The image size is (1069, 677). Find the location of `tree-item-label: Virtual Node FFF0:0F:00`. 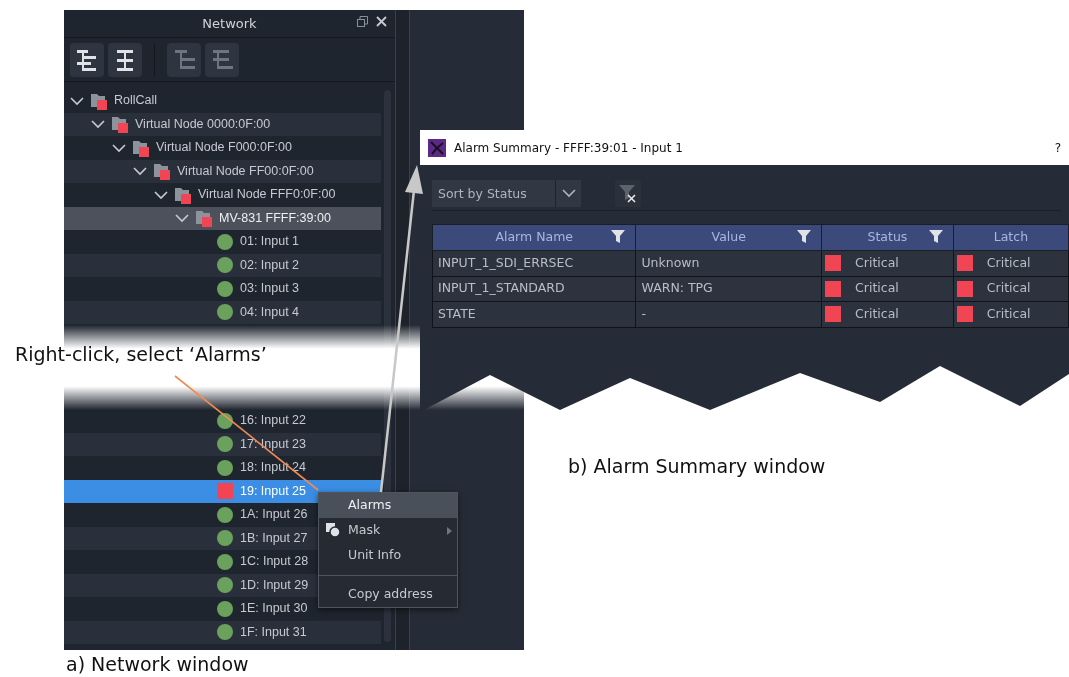

tree-item-label: Virtual Node FFF0:0F:00 is located at coordinates (267, 195).